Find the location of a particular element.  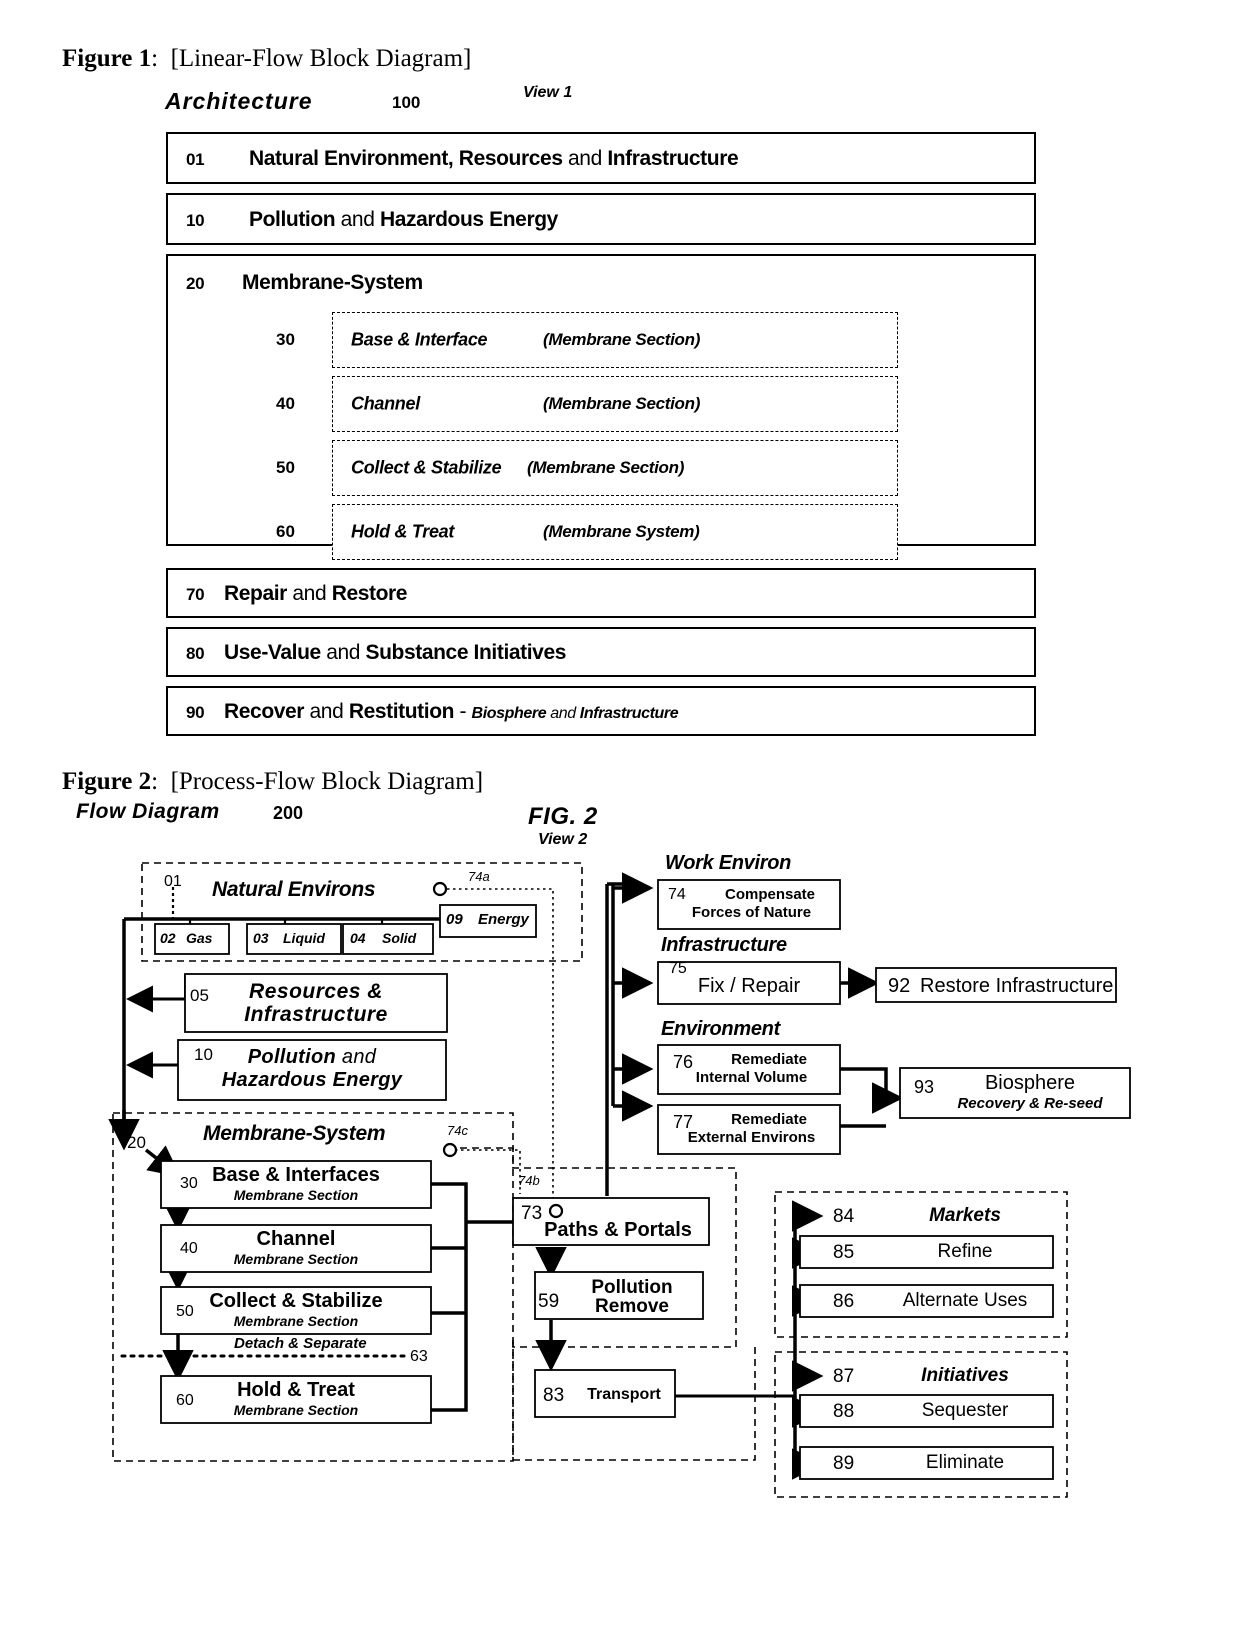

figure2-box-89-title: Eliminate is located at coordinates (965, 1462).